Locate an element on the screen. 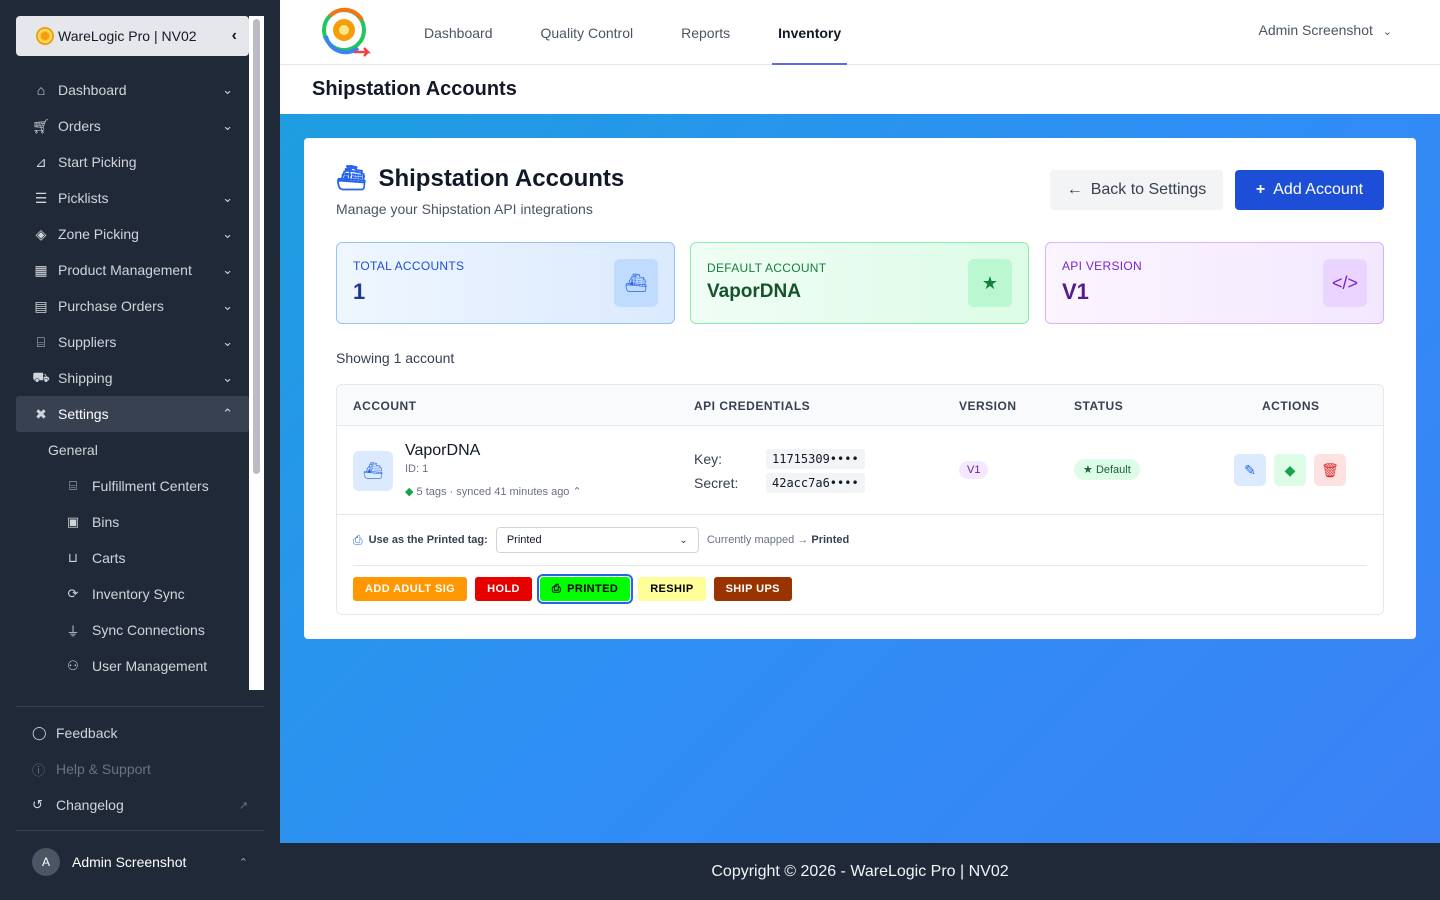 This screenshot has height=900, width=1440. manage-tags-button: ◆ is located at coordinates (1290, 470).